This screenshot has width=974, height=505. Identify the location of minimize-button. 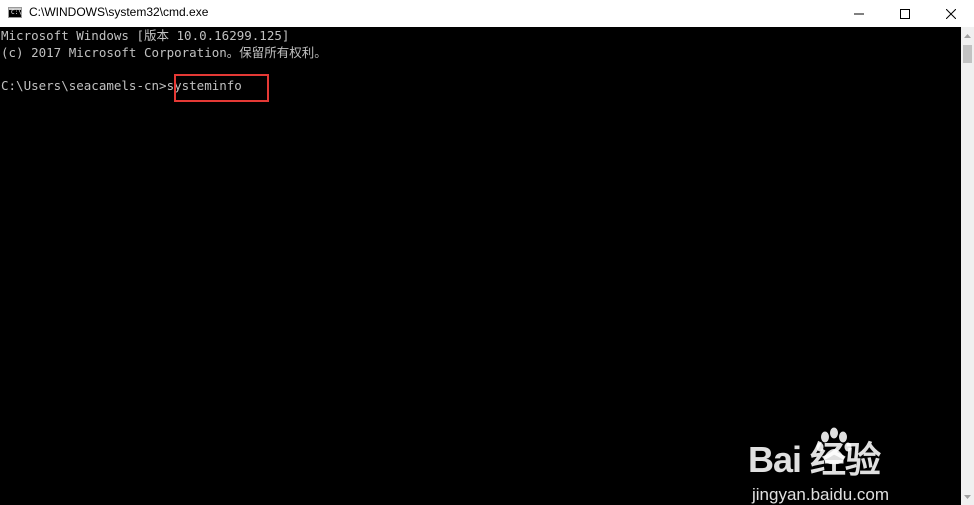
(859, 13).